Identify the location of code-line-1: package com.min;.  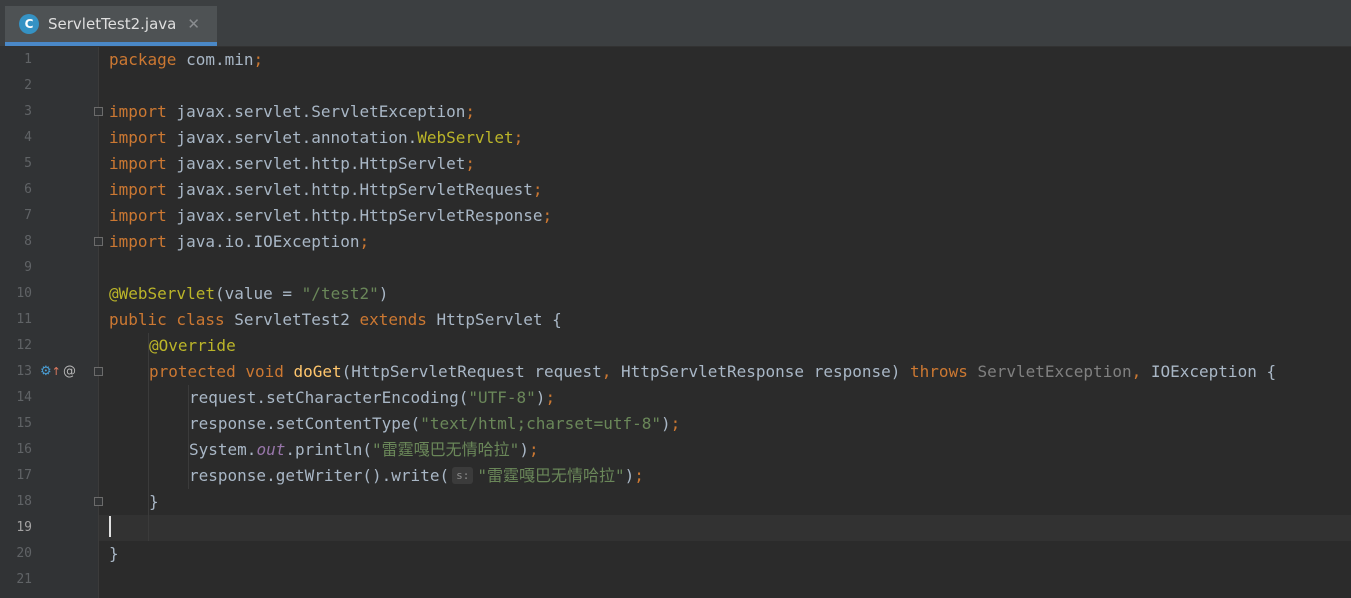
(186, 59).